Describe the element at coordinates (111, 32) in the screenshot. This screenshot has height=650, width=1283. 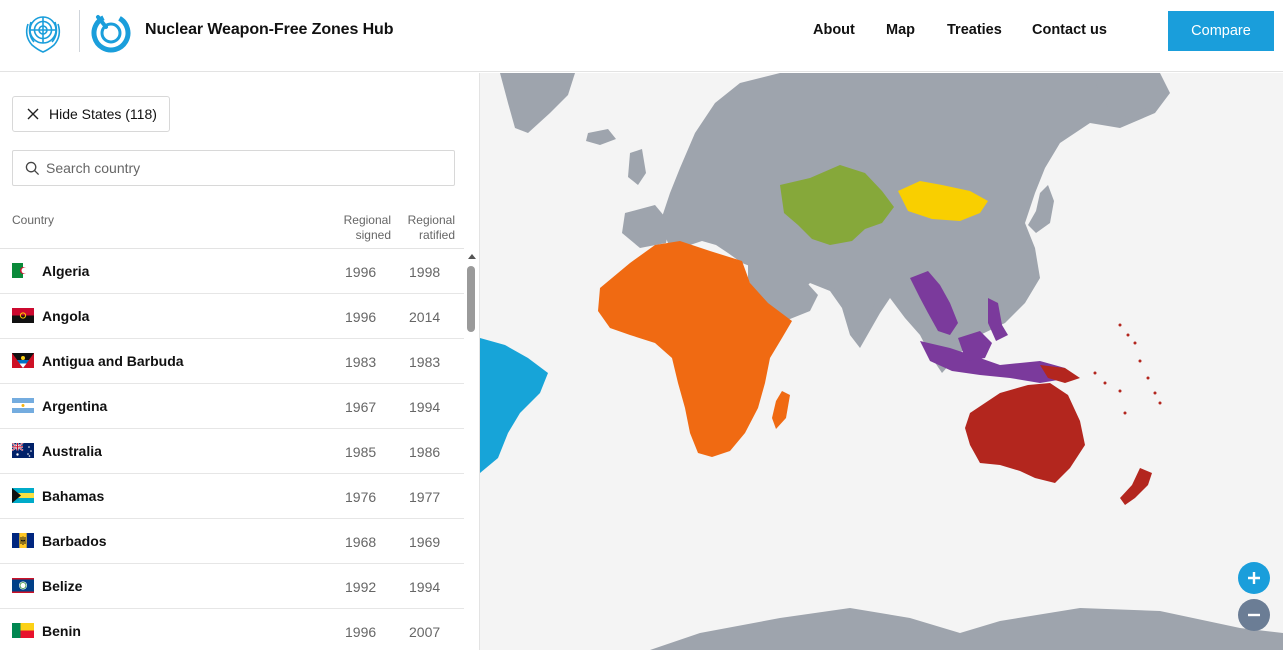
I see `hub-logo-icon` at that location.